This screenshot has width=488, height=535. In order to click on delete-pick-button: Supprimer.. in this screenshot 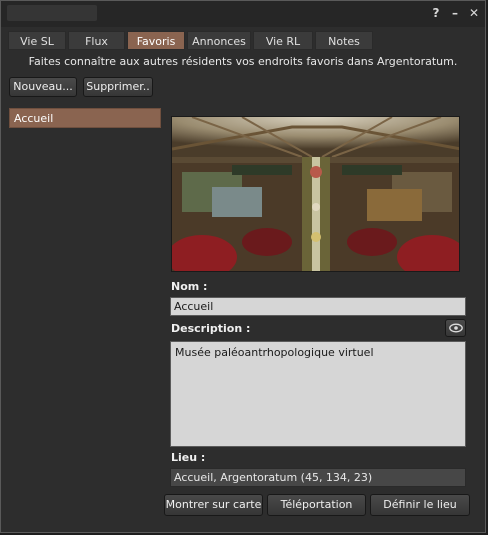, I will do `click(118, 87)`.